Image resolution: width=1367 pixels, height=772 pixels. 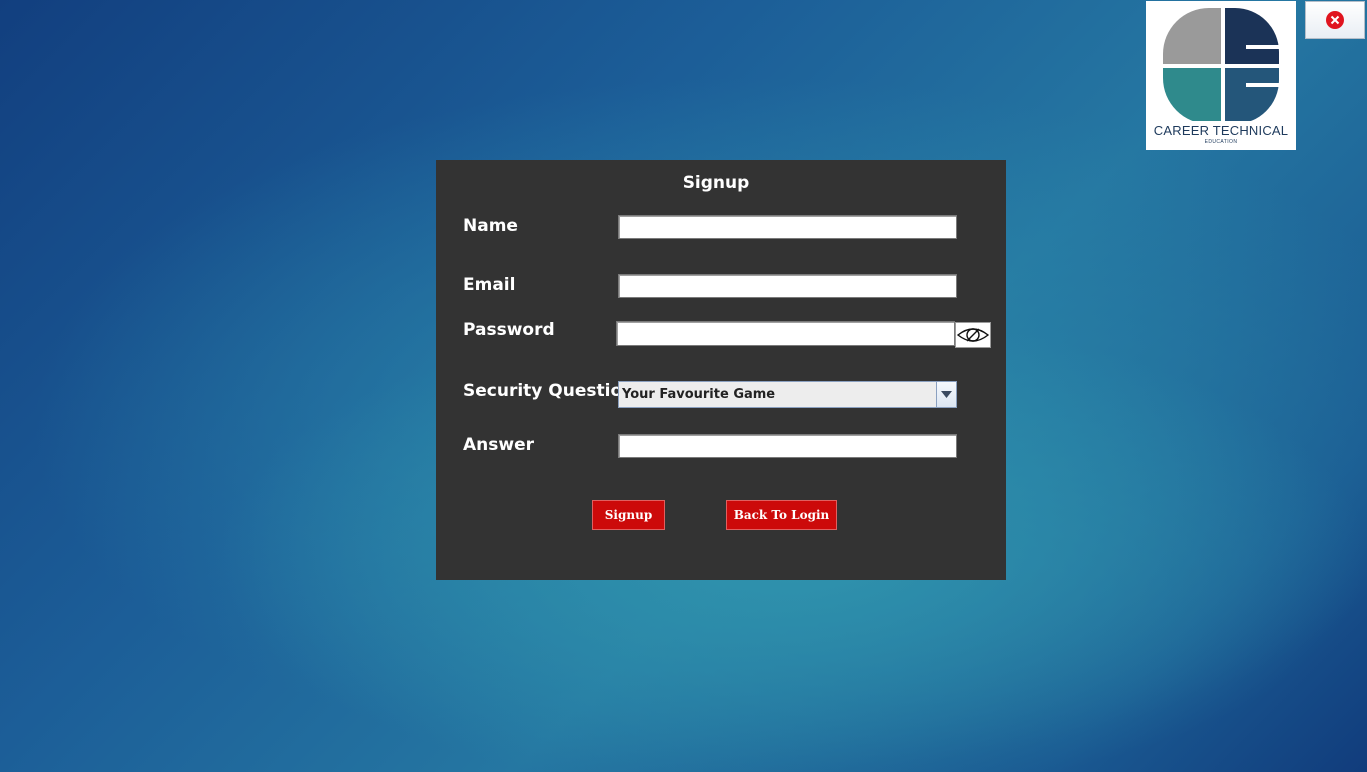 I want to click on logo: CAREER TECHNICAL EDUCATION, so click(x=1221, y=75).